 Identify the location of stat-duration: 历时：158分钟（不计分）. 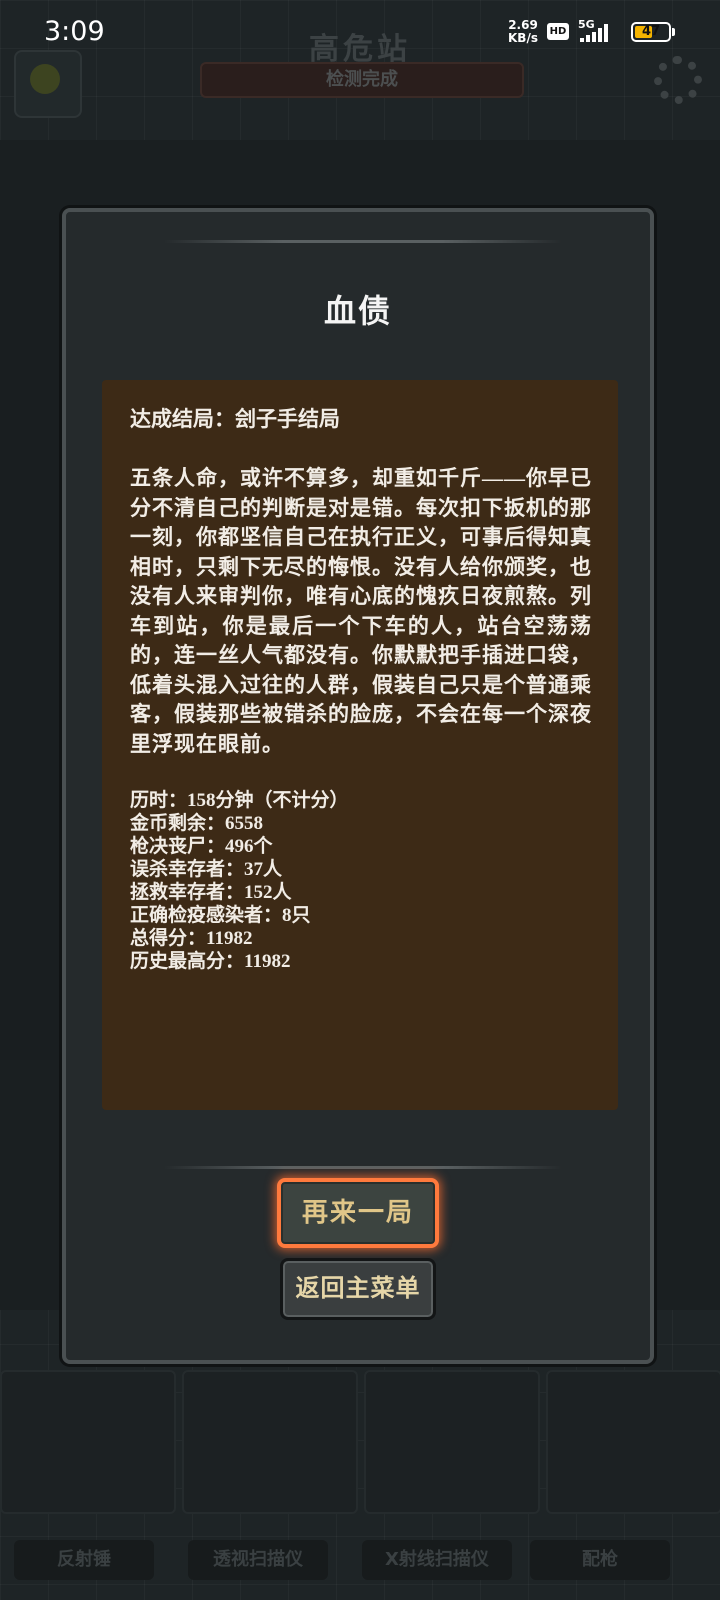
(239, 800).